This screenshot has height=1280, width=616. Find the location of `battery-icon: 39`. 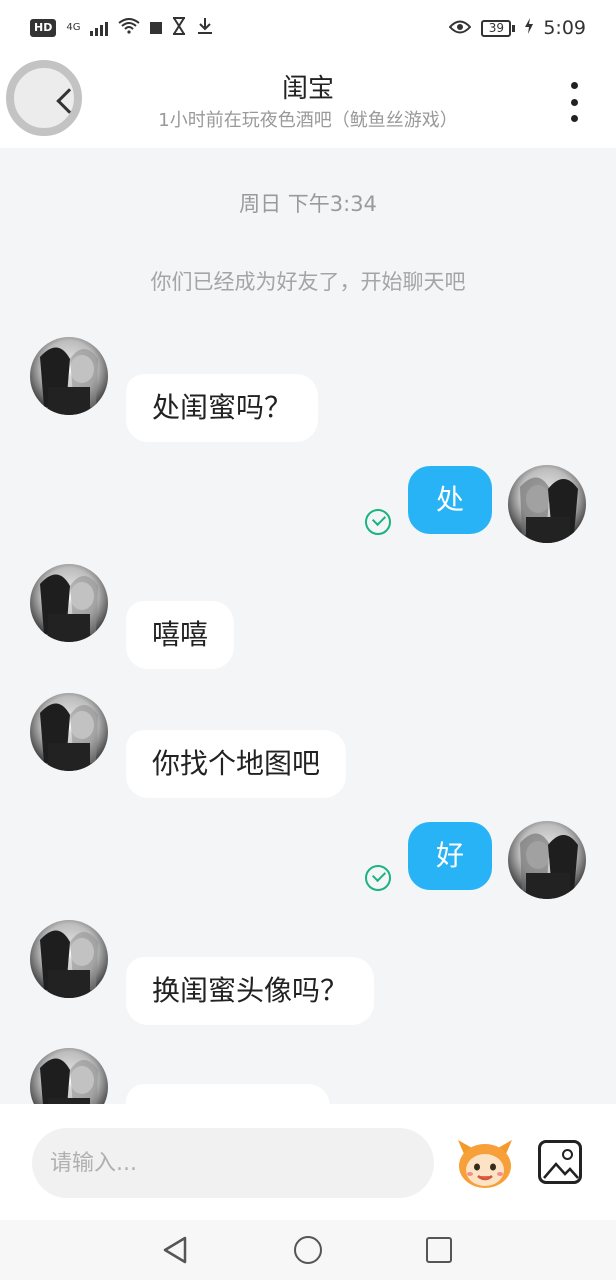

battery-icon: 39 is located at coordinates (498, 28).